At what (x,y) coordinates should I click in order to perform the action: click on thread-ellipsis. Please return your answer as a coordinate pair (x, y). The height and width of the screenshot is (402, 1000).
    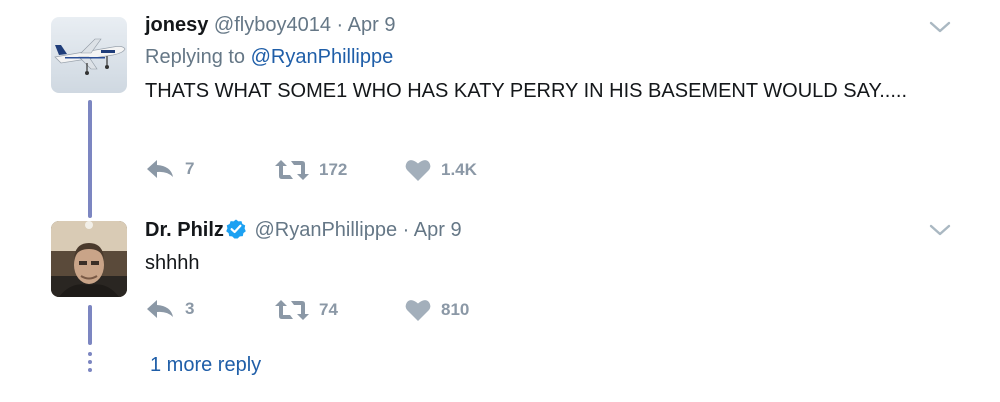
    Looking at the image, I should click on (90, 364).